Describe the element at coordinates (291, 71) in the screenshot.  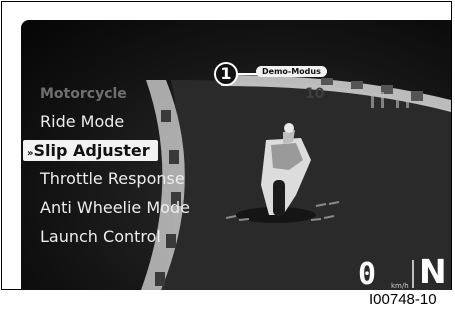
I see `demo-mode-badge: Demo-Modus` at that location.